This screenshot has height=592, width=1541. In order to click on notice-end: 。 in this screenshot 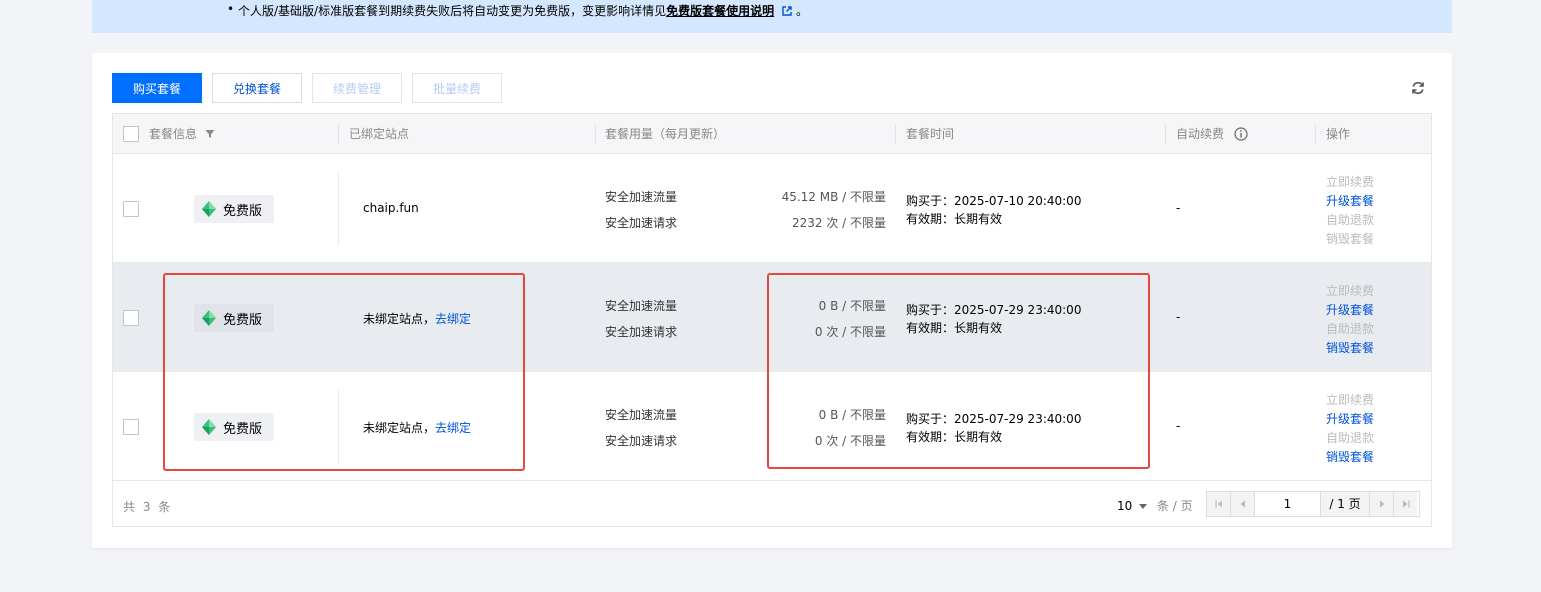, I will do `click(801, 11)`.